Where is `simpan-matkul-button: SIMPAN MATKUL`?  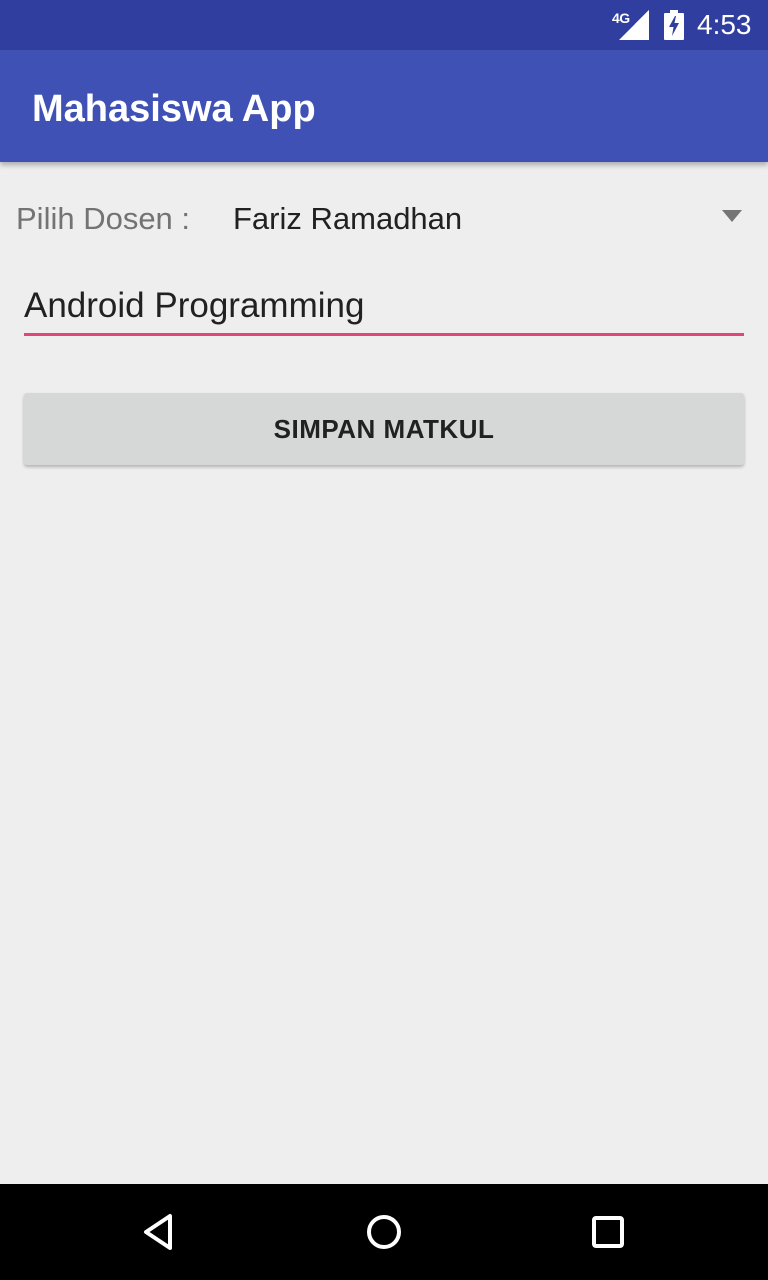
simpan-matkul-button: SIMPAN MATKUL is located at coordinates (384, 429).